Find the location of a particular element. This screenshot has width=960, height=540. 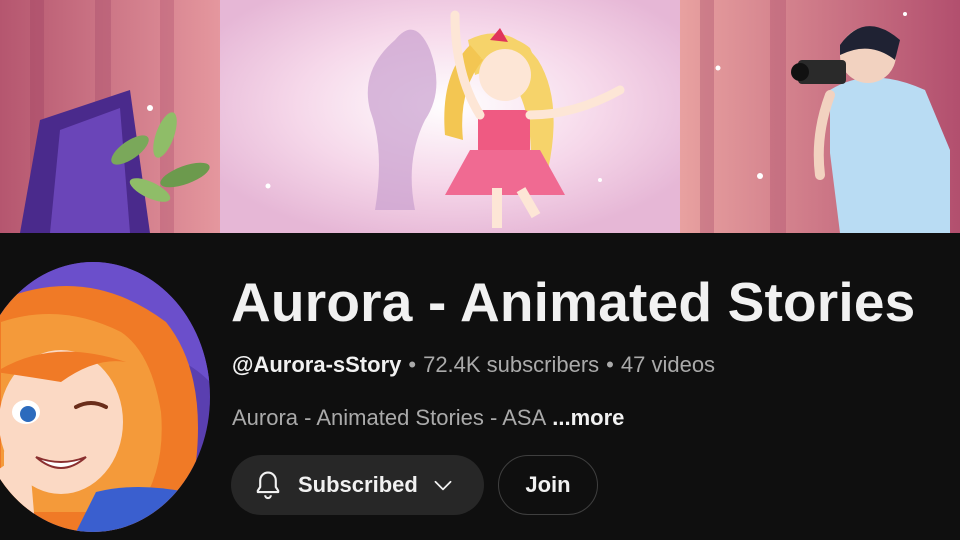

subscribed-label: Subscribed is located at coordinates (358, 484).